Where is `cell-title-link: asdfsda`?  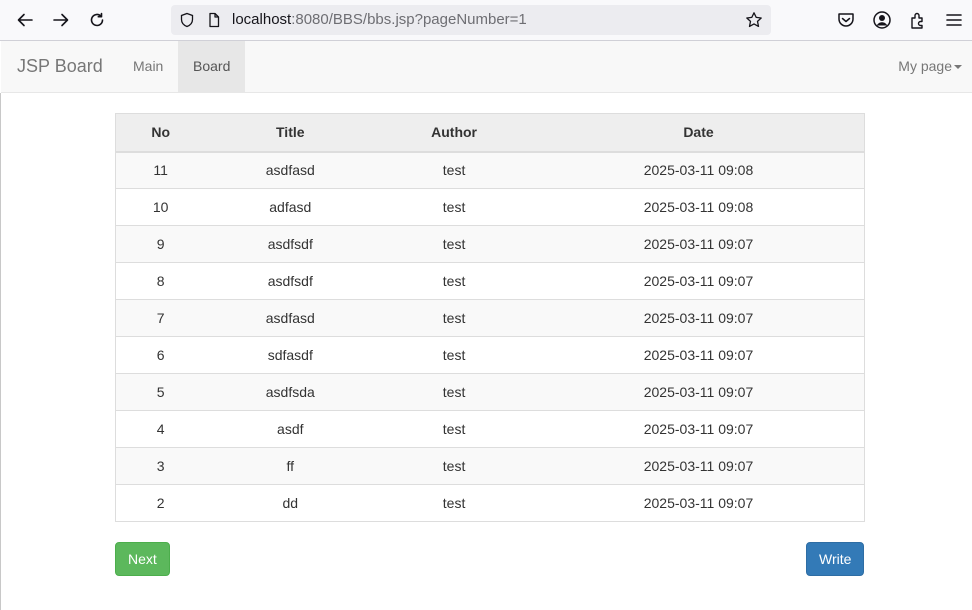
cell-title-link: asdfsda is located at coordinates (290, 392).